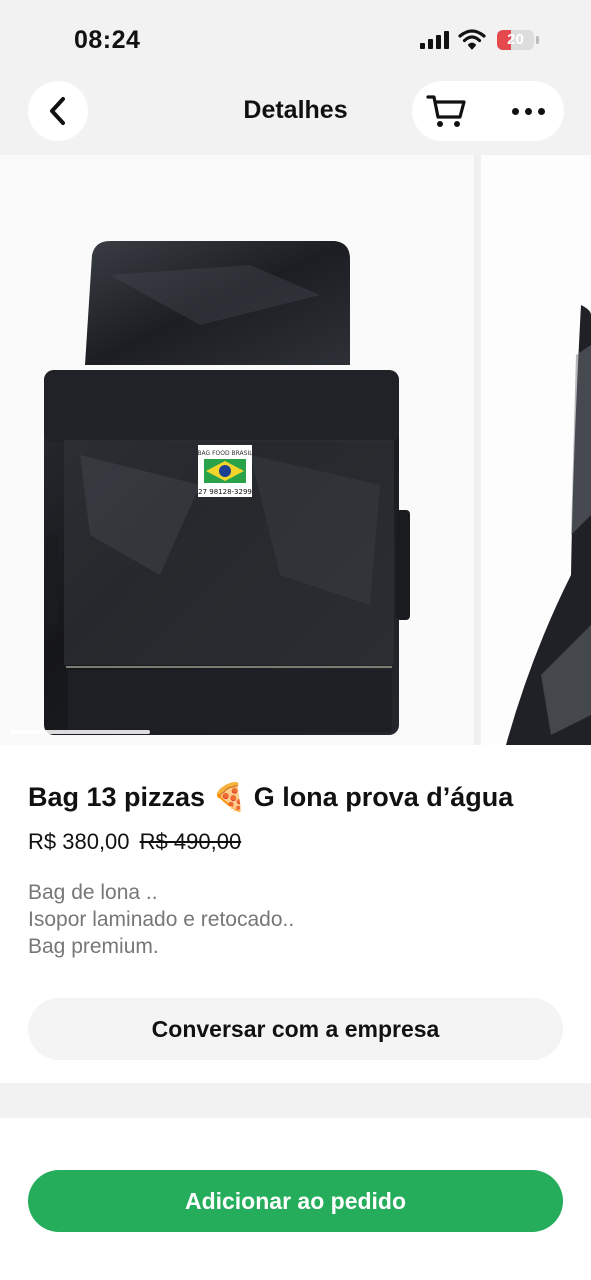  Describe the element at coordinates (488, 111) in the screenshot. I see `nav-actions-pill` at that location.